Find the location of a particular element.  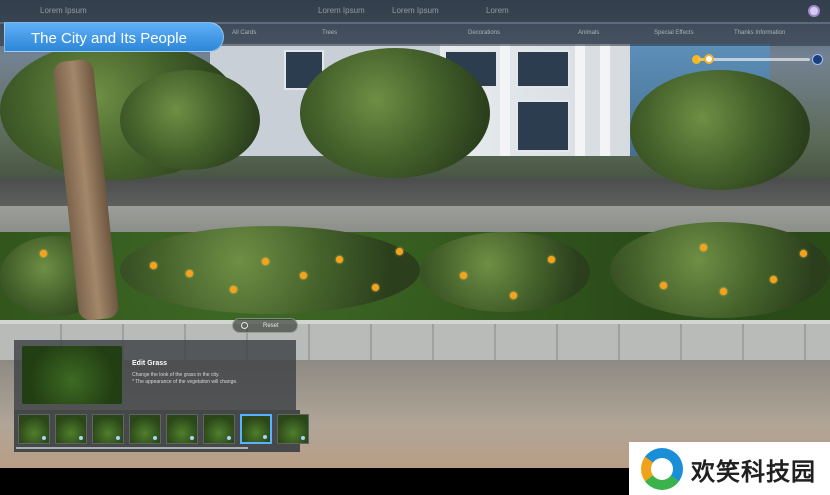

watermark: 欢笑科技园 is located at coordinates (729, 468).